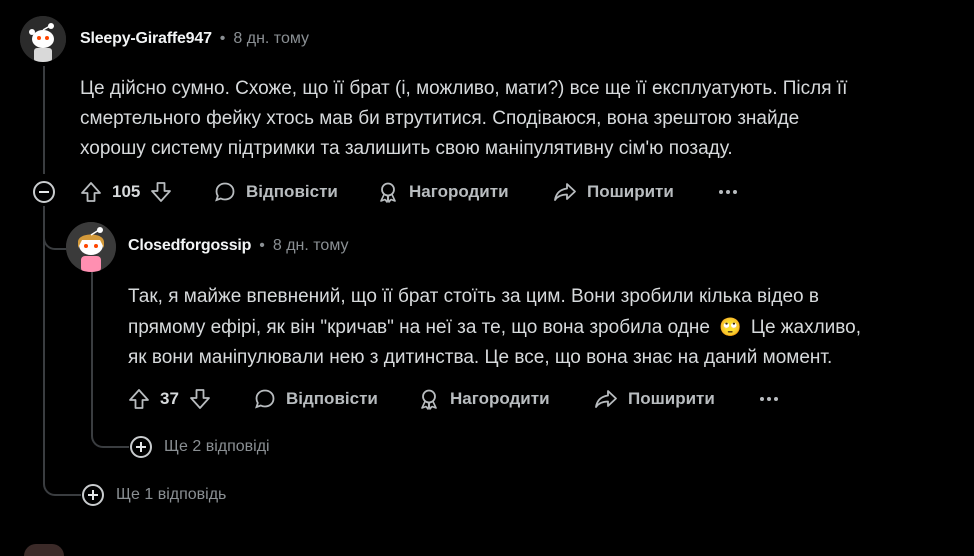  What do you see at coordinates (44, 550) in the screenshot?
I see `next-comment-avatar-partial` at bounding box center [44, 550].